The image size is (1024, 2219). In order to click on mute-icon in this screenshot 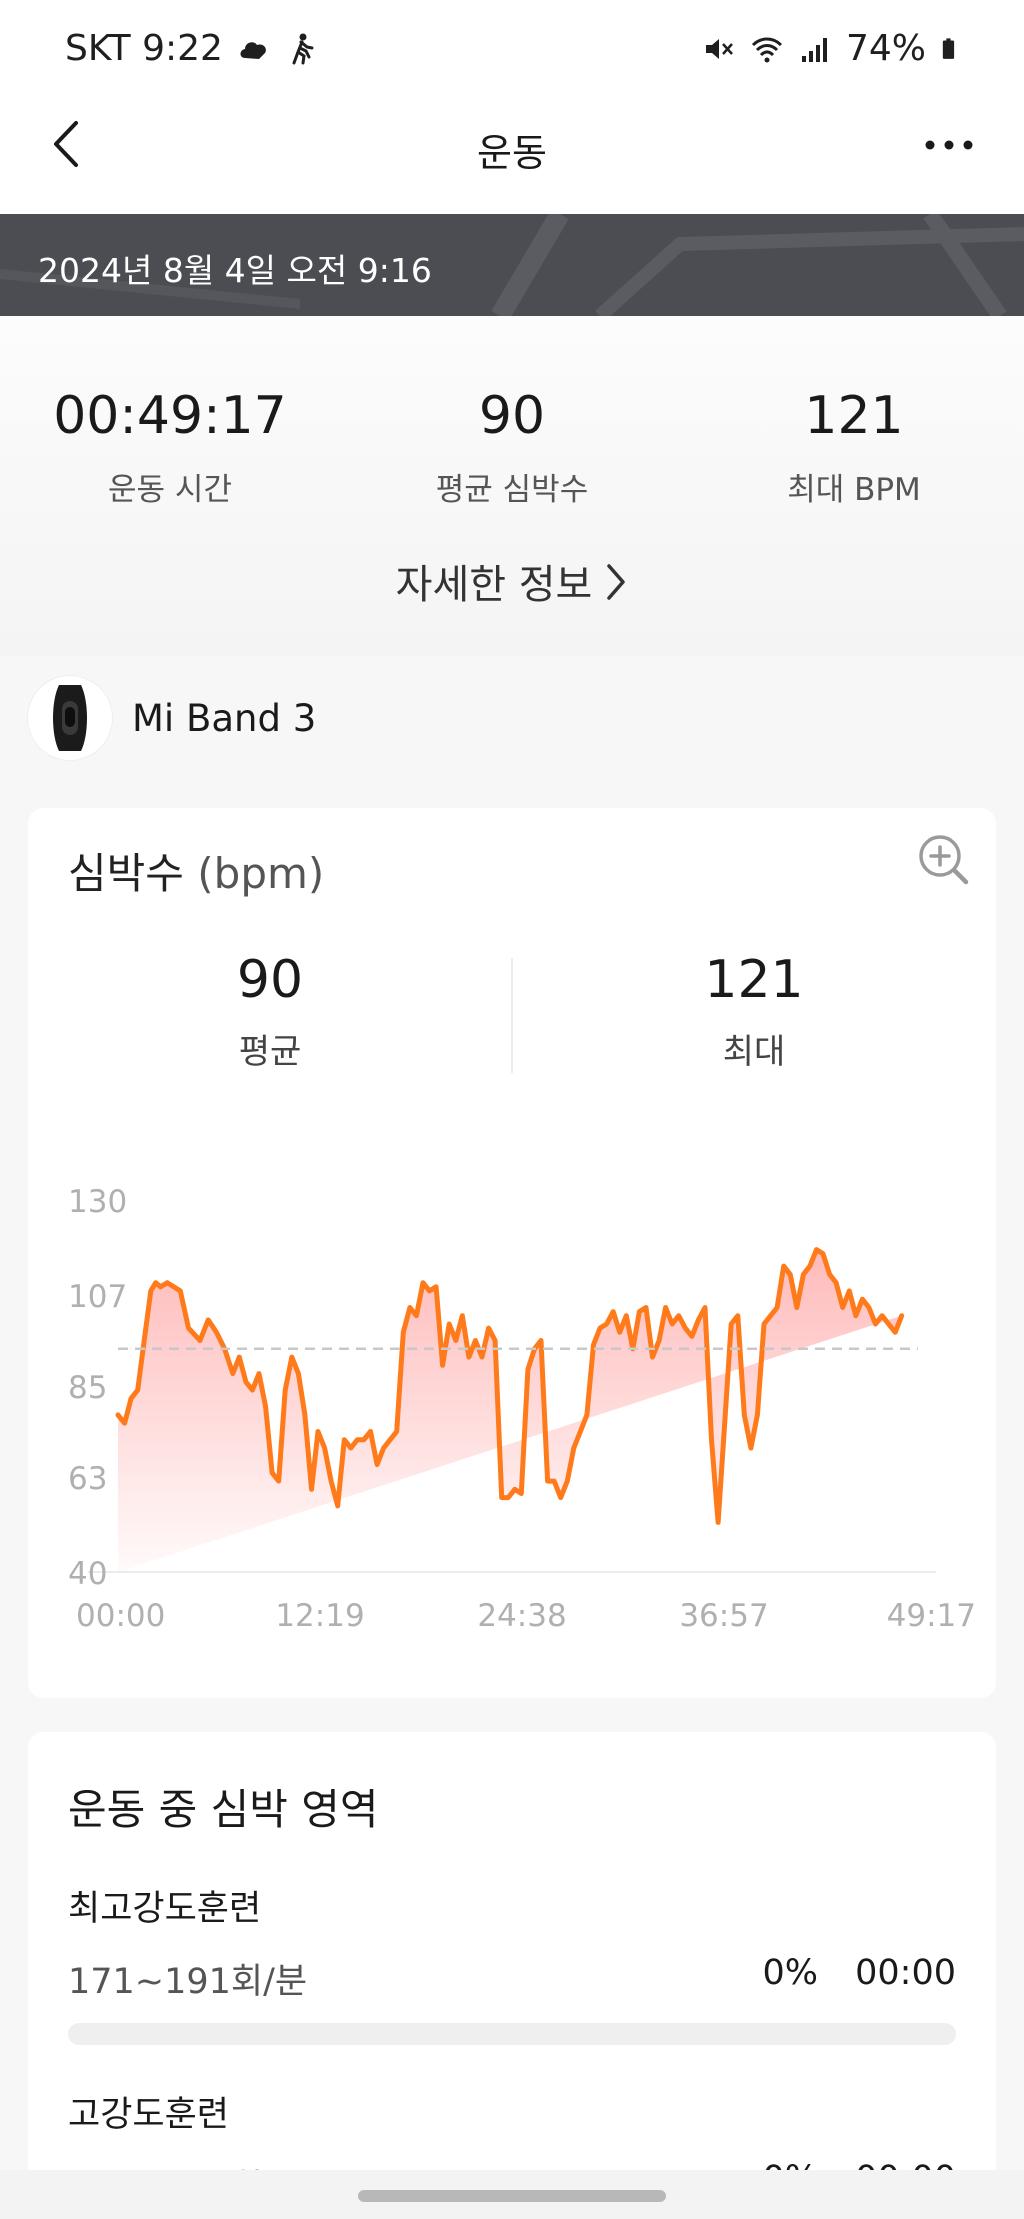, I will do `click(719, 48)`.